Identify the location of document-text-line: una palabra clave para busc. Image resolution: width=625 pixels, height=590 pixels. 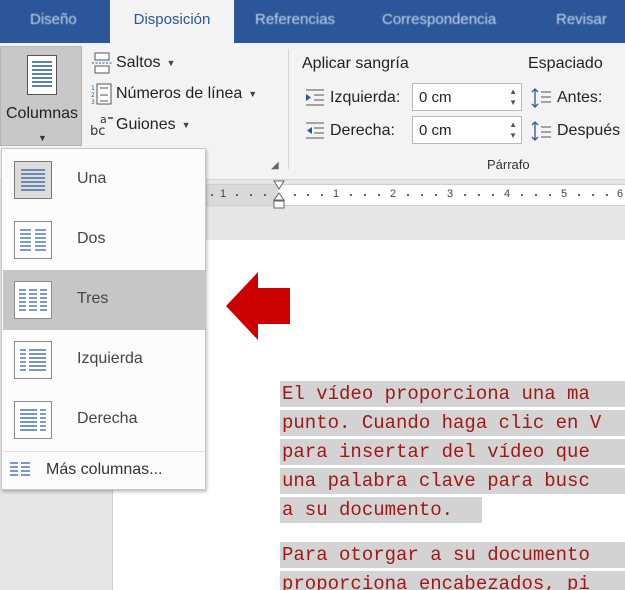
(452, 481).